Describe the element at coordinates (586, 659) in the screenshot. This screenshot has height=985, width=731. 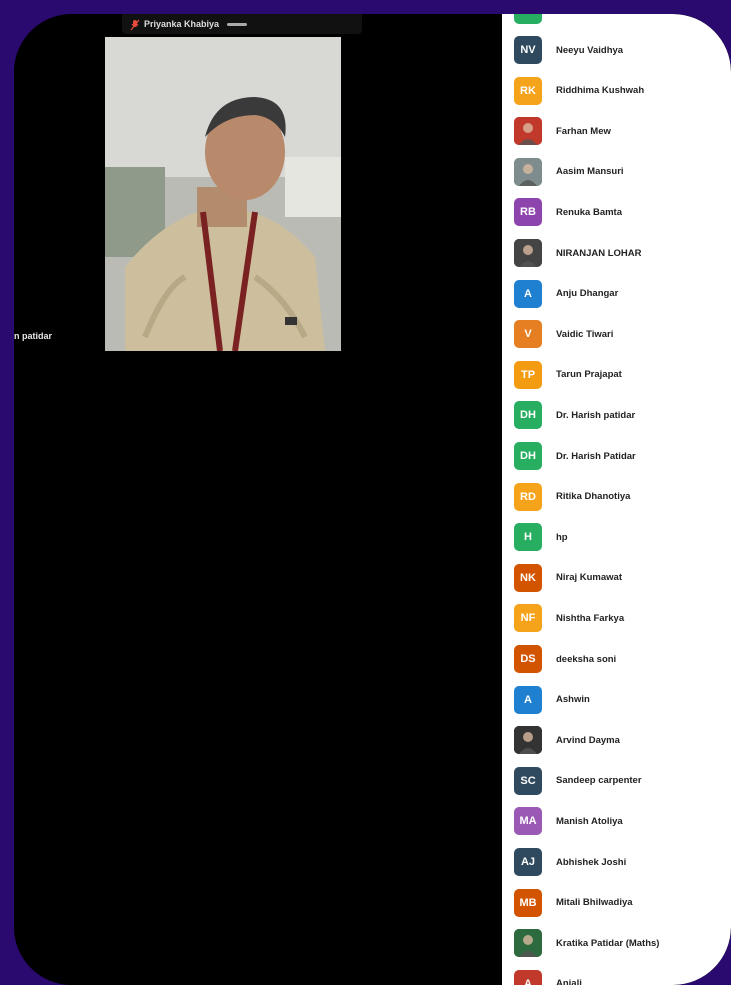
I see `participant-name: deeksha soni` at that location.